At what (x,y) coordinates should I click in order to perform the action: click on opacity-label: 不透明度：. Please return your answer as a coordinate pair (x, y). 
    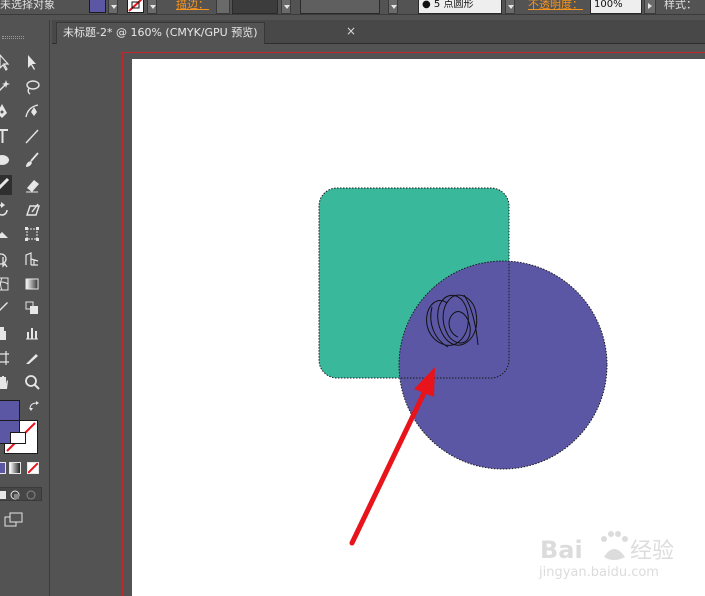
    Looking at the image, I should click on (555, 7).